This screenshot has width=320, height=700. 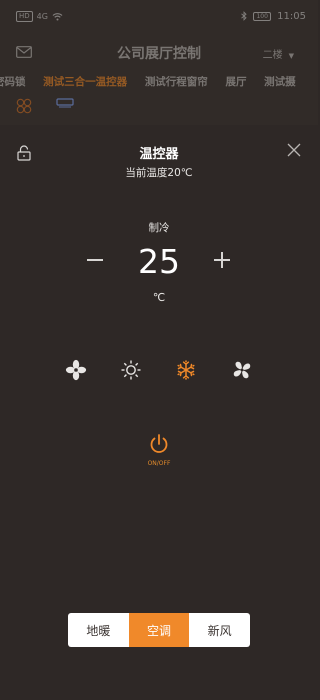 I want to click on power-label: ON/OFF, so click(x=159, y=463).